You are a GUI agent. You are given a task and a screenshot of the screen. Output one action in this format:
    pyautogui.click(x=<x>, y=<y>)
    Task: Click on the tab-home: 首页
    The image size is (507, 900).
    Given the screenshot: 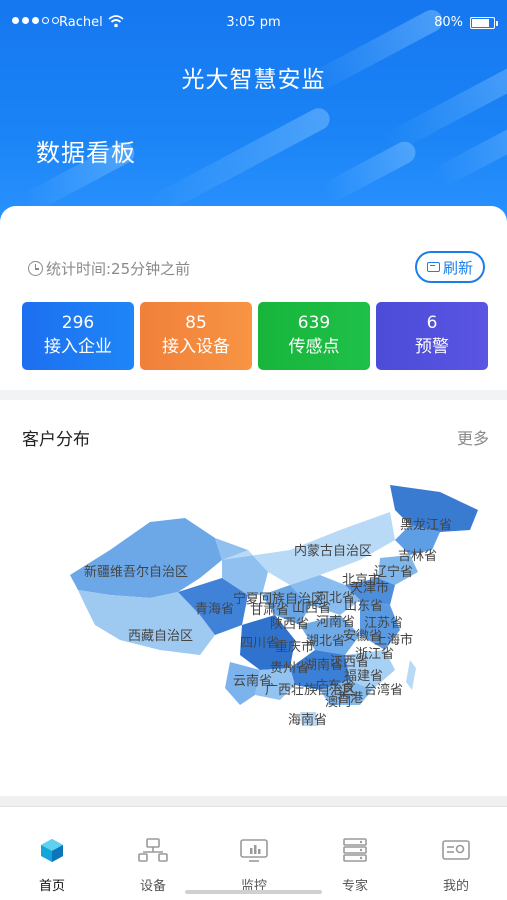 What is the action you would take?
    pyautogui.click(x=52, y=865)
    